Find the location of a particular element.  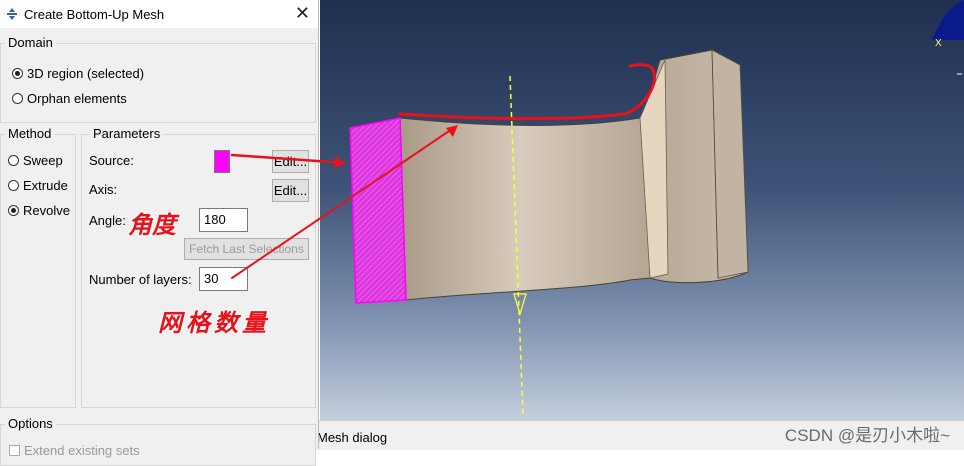

source-label: Source: is located at coordinates (111, 160).